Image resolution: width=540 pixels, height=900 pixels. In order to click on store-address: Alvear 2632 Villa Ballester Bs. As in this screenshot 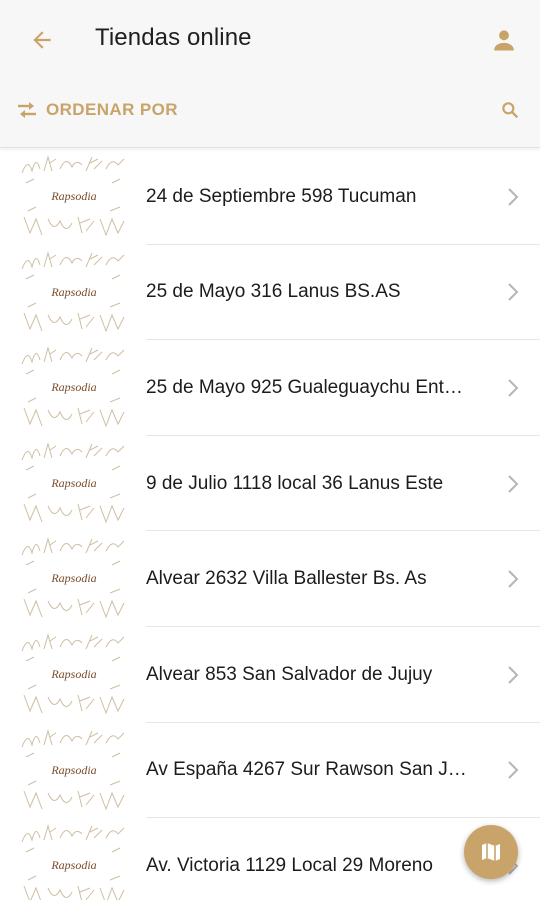, I will do `click(286, 579)`.